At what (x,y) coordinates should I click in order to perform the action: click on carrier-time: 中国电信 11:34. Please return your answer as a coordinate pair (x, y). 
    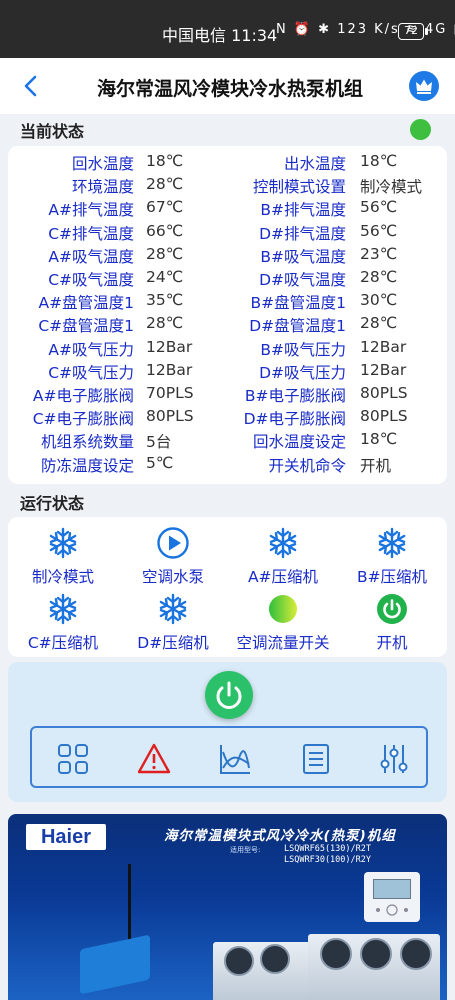
    Looking at the image, I should click on (220, 35).